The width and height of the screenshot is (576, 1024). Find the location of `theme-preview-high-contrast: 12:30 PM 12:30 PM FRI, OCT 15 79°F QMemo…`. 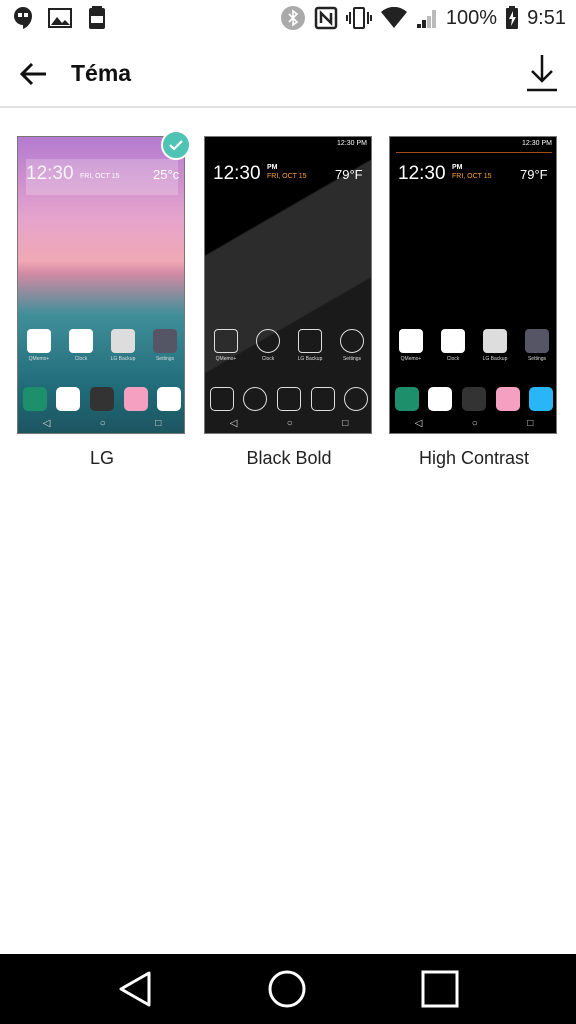

theme-preview-high-contrast: 12:30 PM 12:30 PM FRI, OCT 15 79°F QMemo… is located at coordinates (473, 285).